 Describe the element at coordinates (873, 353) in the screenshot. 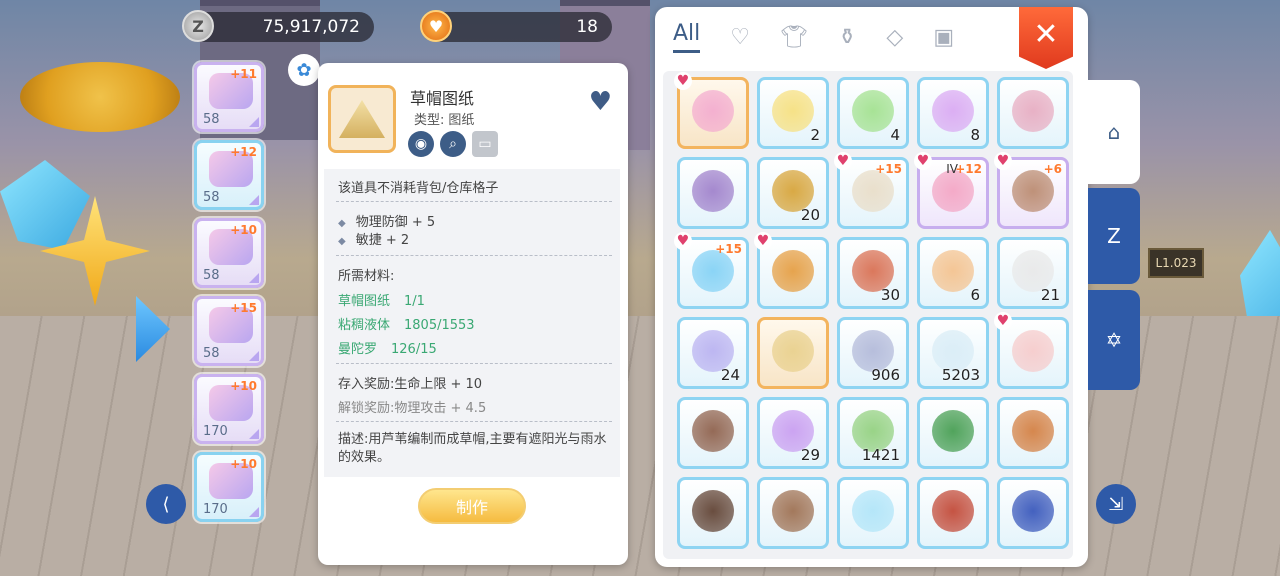

I see `inventory-item: 906` at that location.